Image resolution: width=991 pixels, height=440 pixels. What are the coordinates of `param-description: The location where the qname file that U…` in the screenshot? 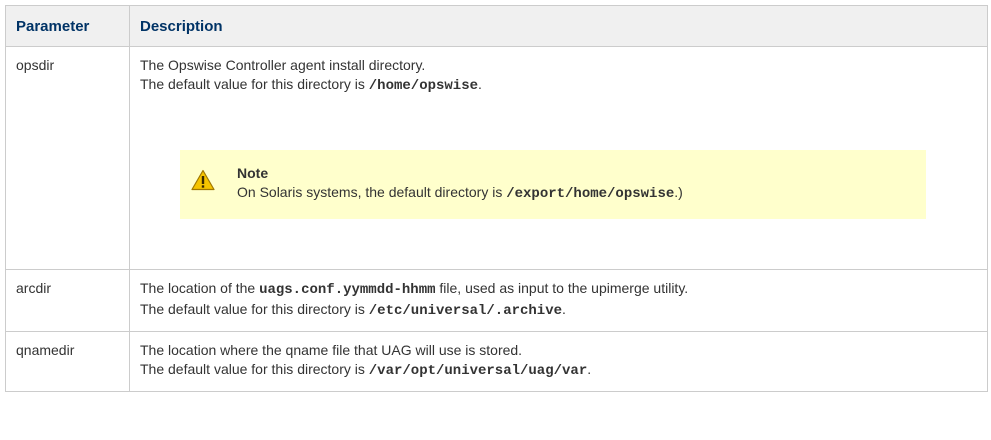 It's located at (558, 361).